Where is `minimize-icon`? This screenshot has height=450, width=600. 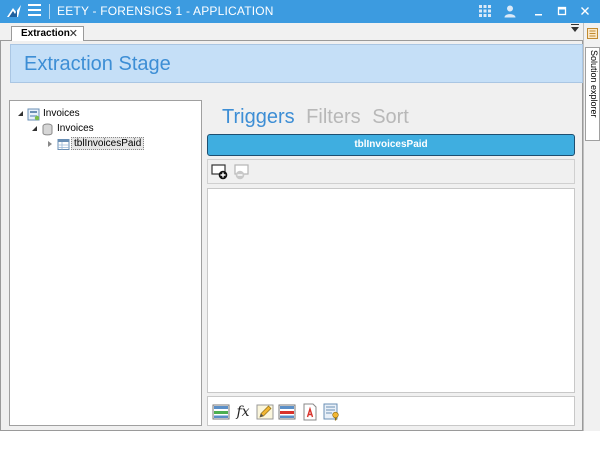 minimize-icon is located at coordinates (539, 11).